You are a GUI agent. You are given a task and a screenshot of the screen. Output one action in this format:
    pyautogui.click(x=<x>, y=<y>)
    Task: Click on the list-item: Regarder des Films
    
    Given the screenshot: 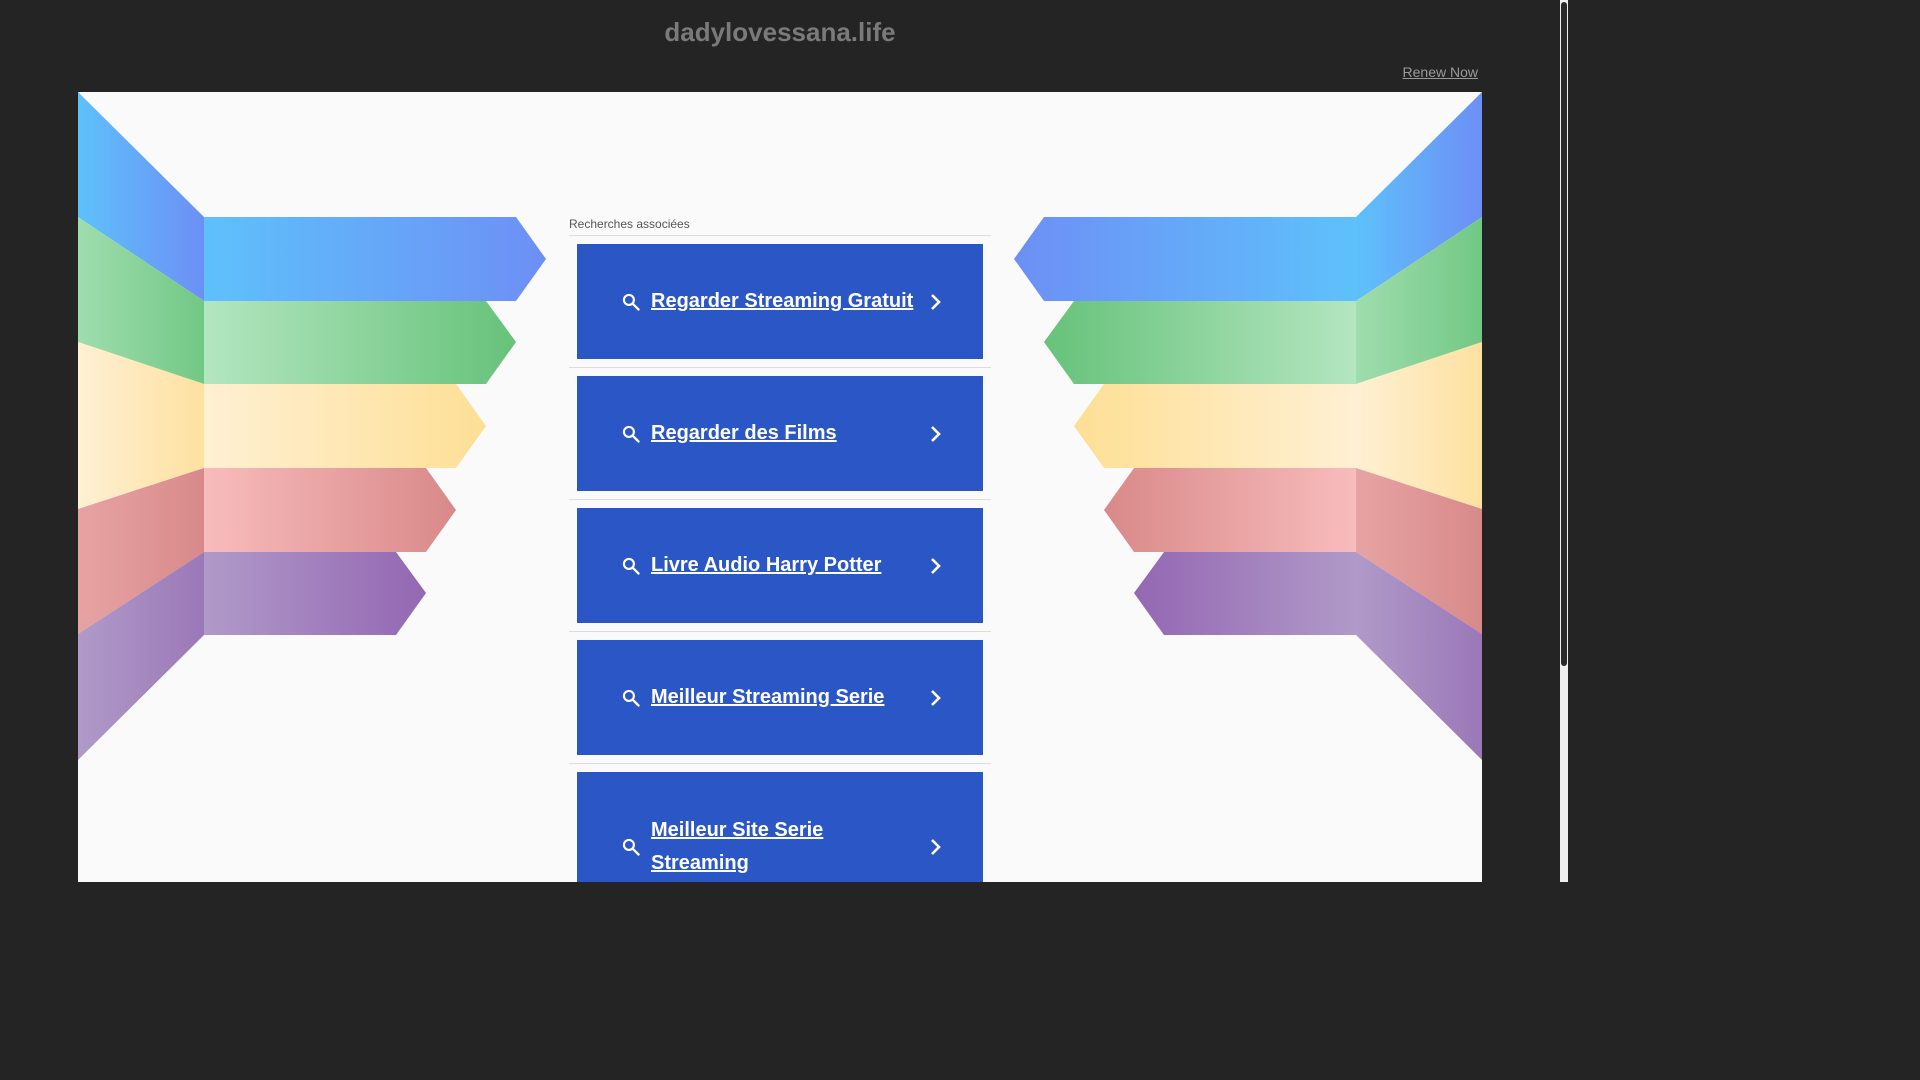 What is the action you would take?
    pyautogui.click(x=780, y=434)
    